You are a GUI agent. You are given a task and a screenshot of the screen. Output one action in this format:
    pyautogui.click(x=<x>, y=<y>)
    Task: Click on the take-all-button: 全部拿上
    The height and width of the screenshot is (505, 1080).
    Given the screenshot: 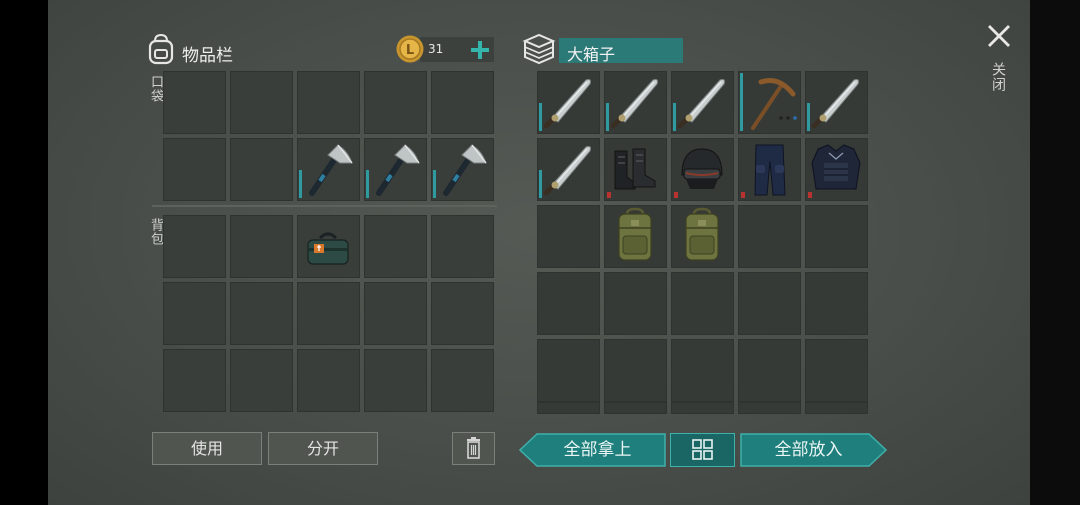 What is the action you would take?
    pyautogui.click(x=592, y=450)
    